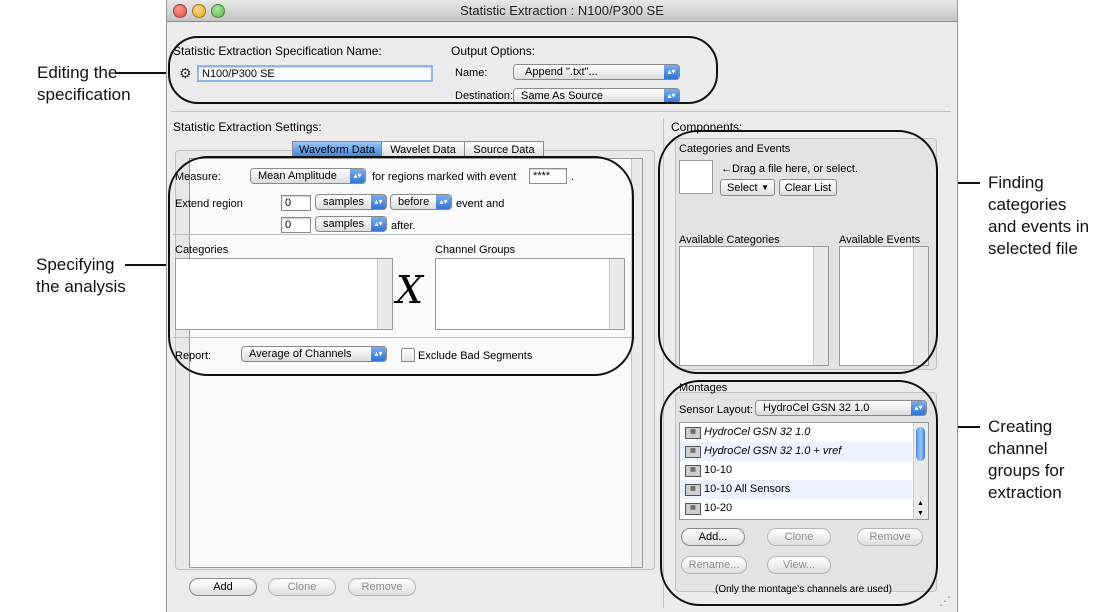 The width and height of the screenshot is (1112, 612). What do you see at coordinates (471, 73) in the screenshot?
I see `output-name-label: Name:` at bounding box center [471, 73].